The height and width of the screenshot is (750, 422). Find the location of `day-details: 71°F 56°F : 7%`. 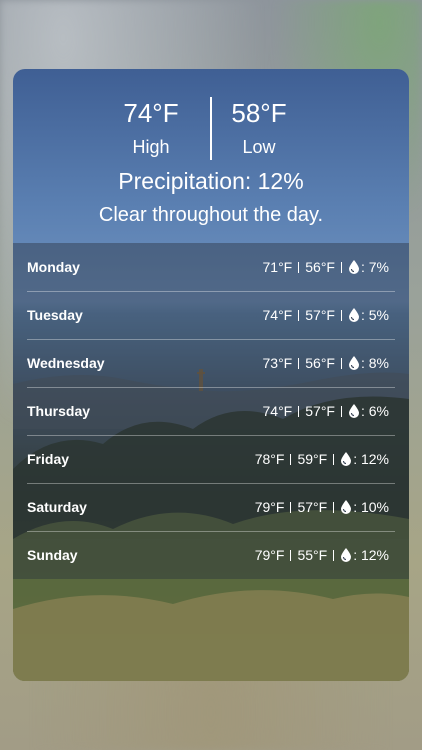

day-details: 71°F 56°F : 7% is located at coordinates (326, 267).